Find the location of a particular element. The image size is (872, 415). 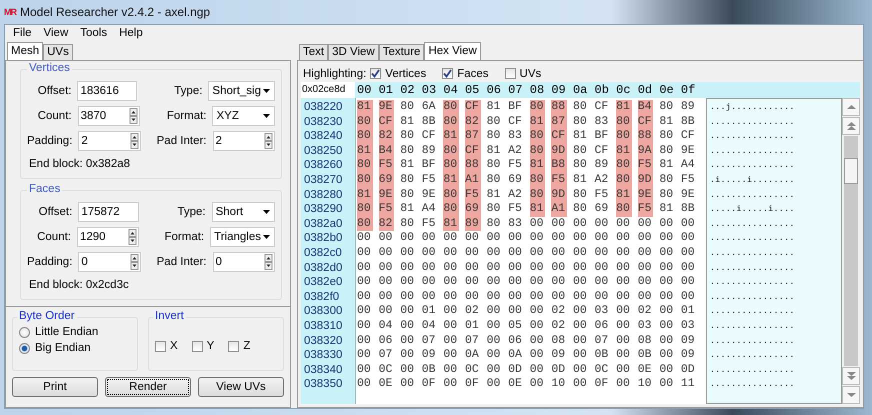

tab: UVs is located at coordinates (58, 52).